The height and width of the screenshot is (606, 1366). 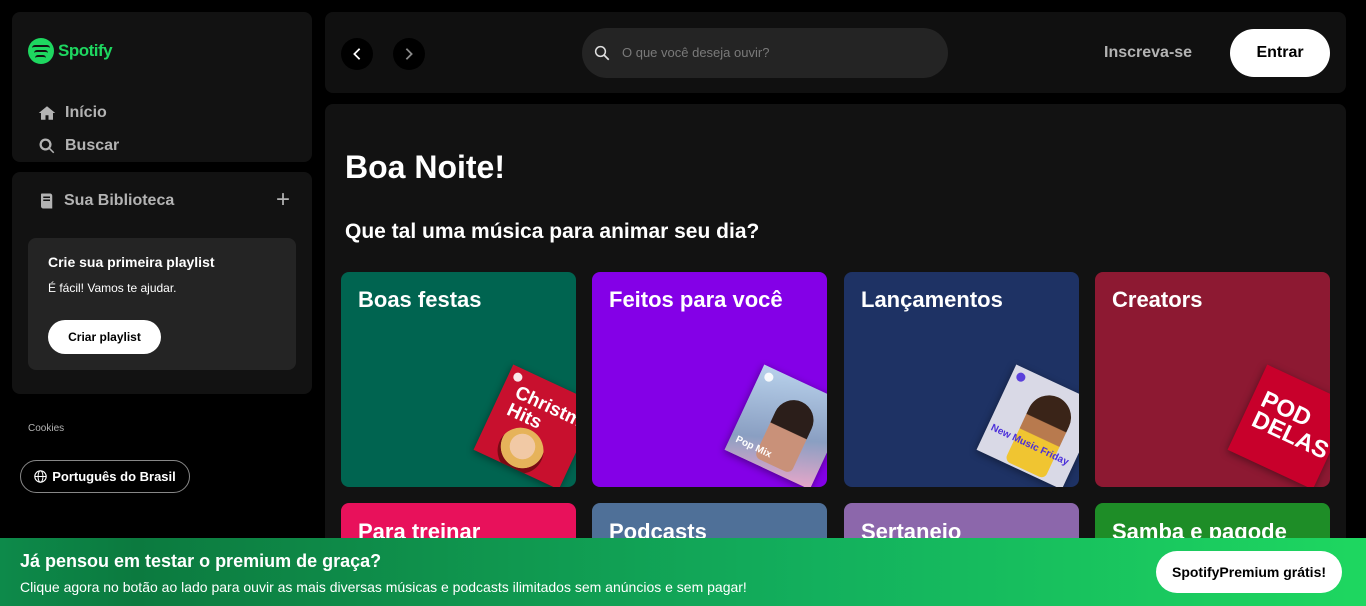 I want to click on spotify-logo-icon, so click(x=41, y=51).